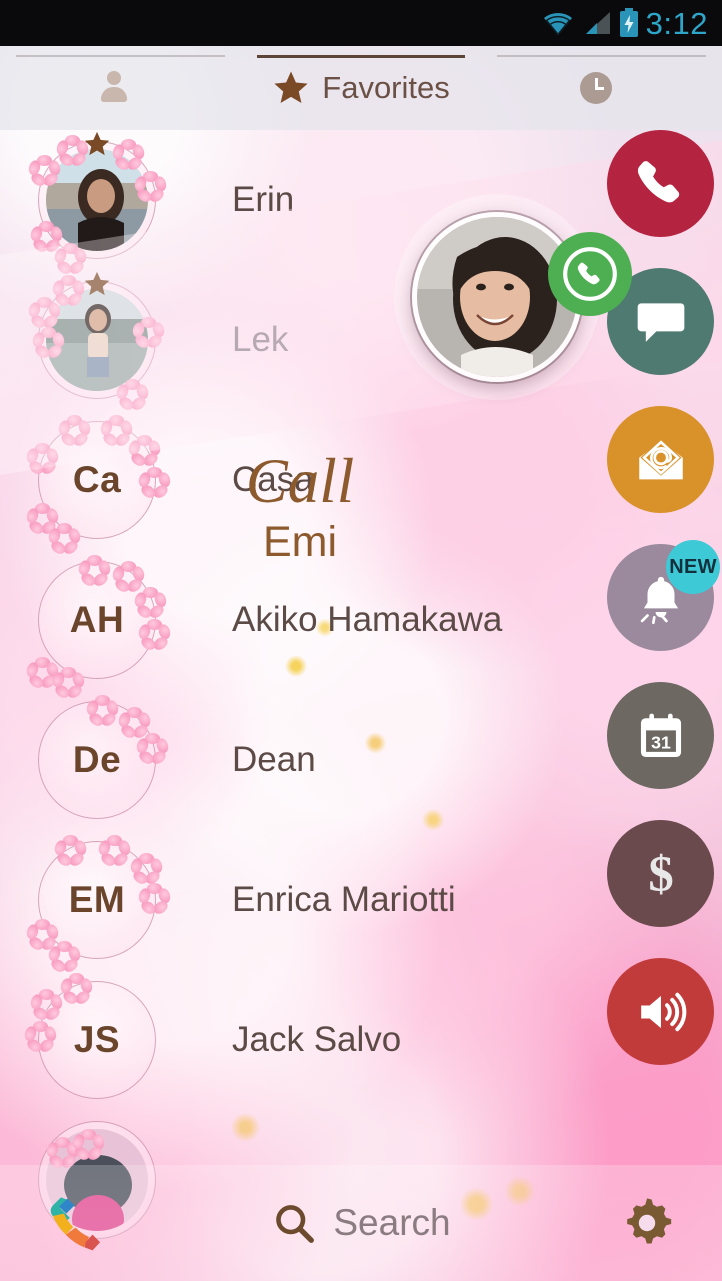 This screenshot has width=722, height=1281. I want to click on calendar-button: 31, so click(660, 735).